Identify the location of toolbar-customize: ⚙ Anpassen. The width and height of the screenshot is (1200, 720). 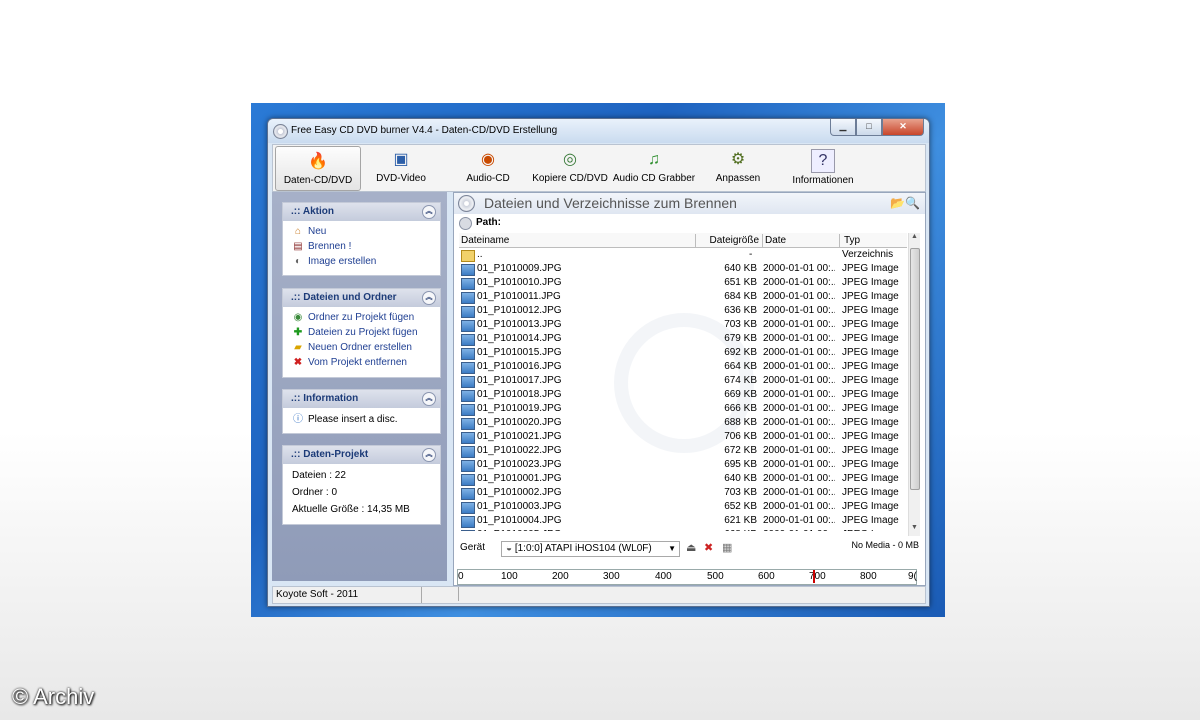
(738, 168).